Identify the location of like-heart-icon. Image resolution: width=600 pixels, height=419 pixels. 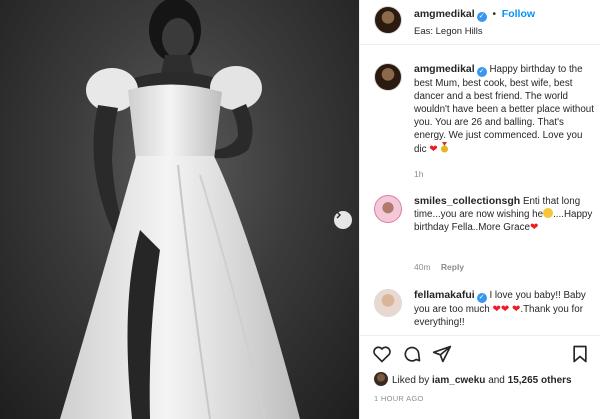
(382, 354).